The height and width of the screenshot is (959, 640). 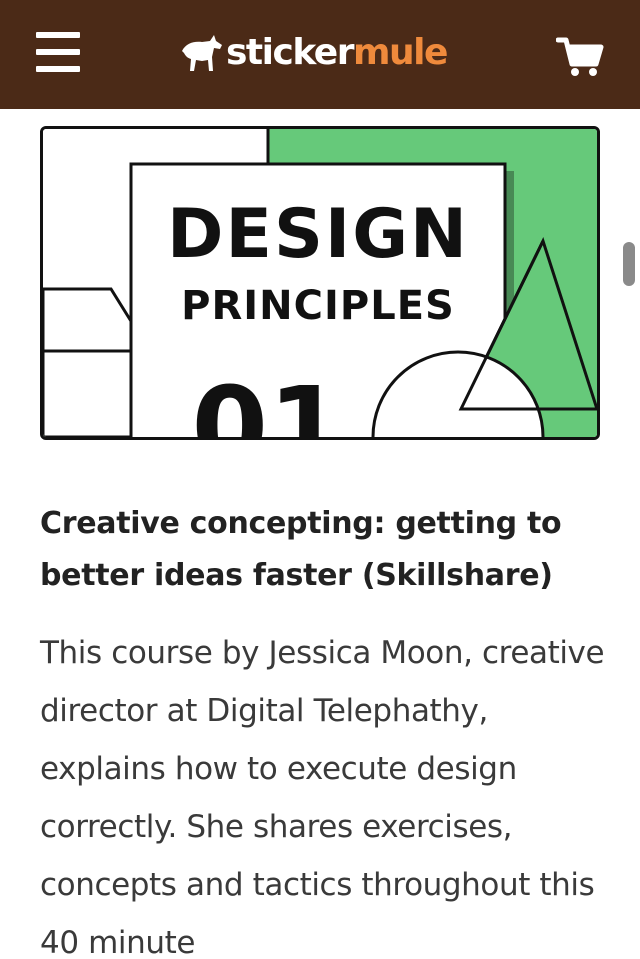 What do you see at coordinates (267, 400) in the screenshot?
I see `hero-number: 01` at bounding box center [267, 400].